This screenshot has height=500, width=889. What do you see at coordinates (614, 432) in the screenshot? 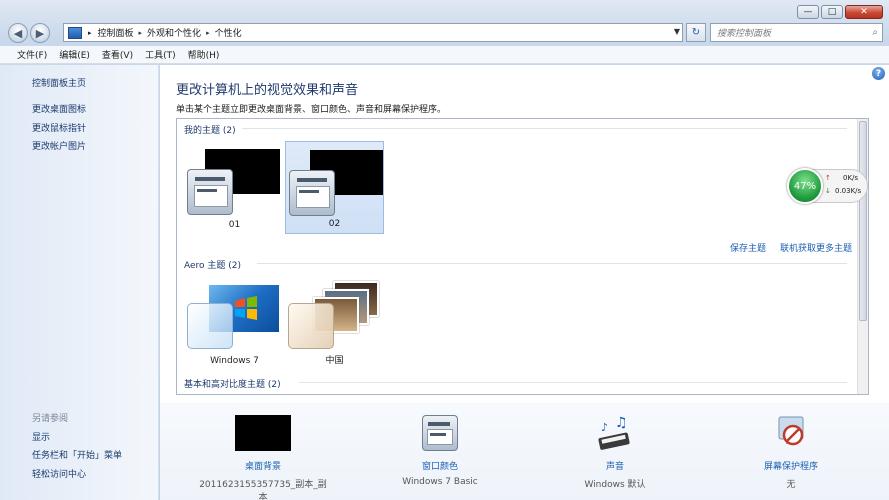
I see `sound-icon: ♫ ♪` at bounding box center [614, 432].